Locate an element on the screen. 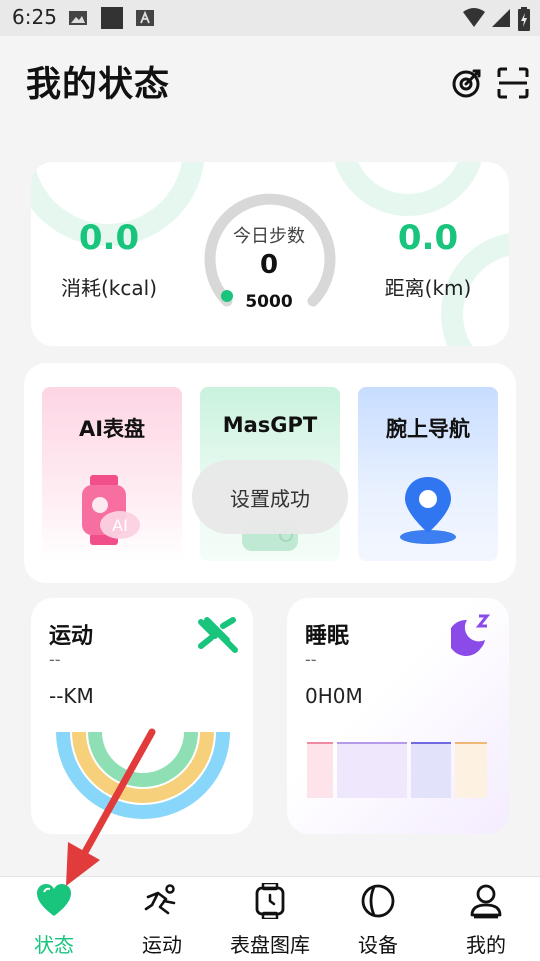  steps-value: 0 is located at coordinates (269, 265).